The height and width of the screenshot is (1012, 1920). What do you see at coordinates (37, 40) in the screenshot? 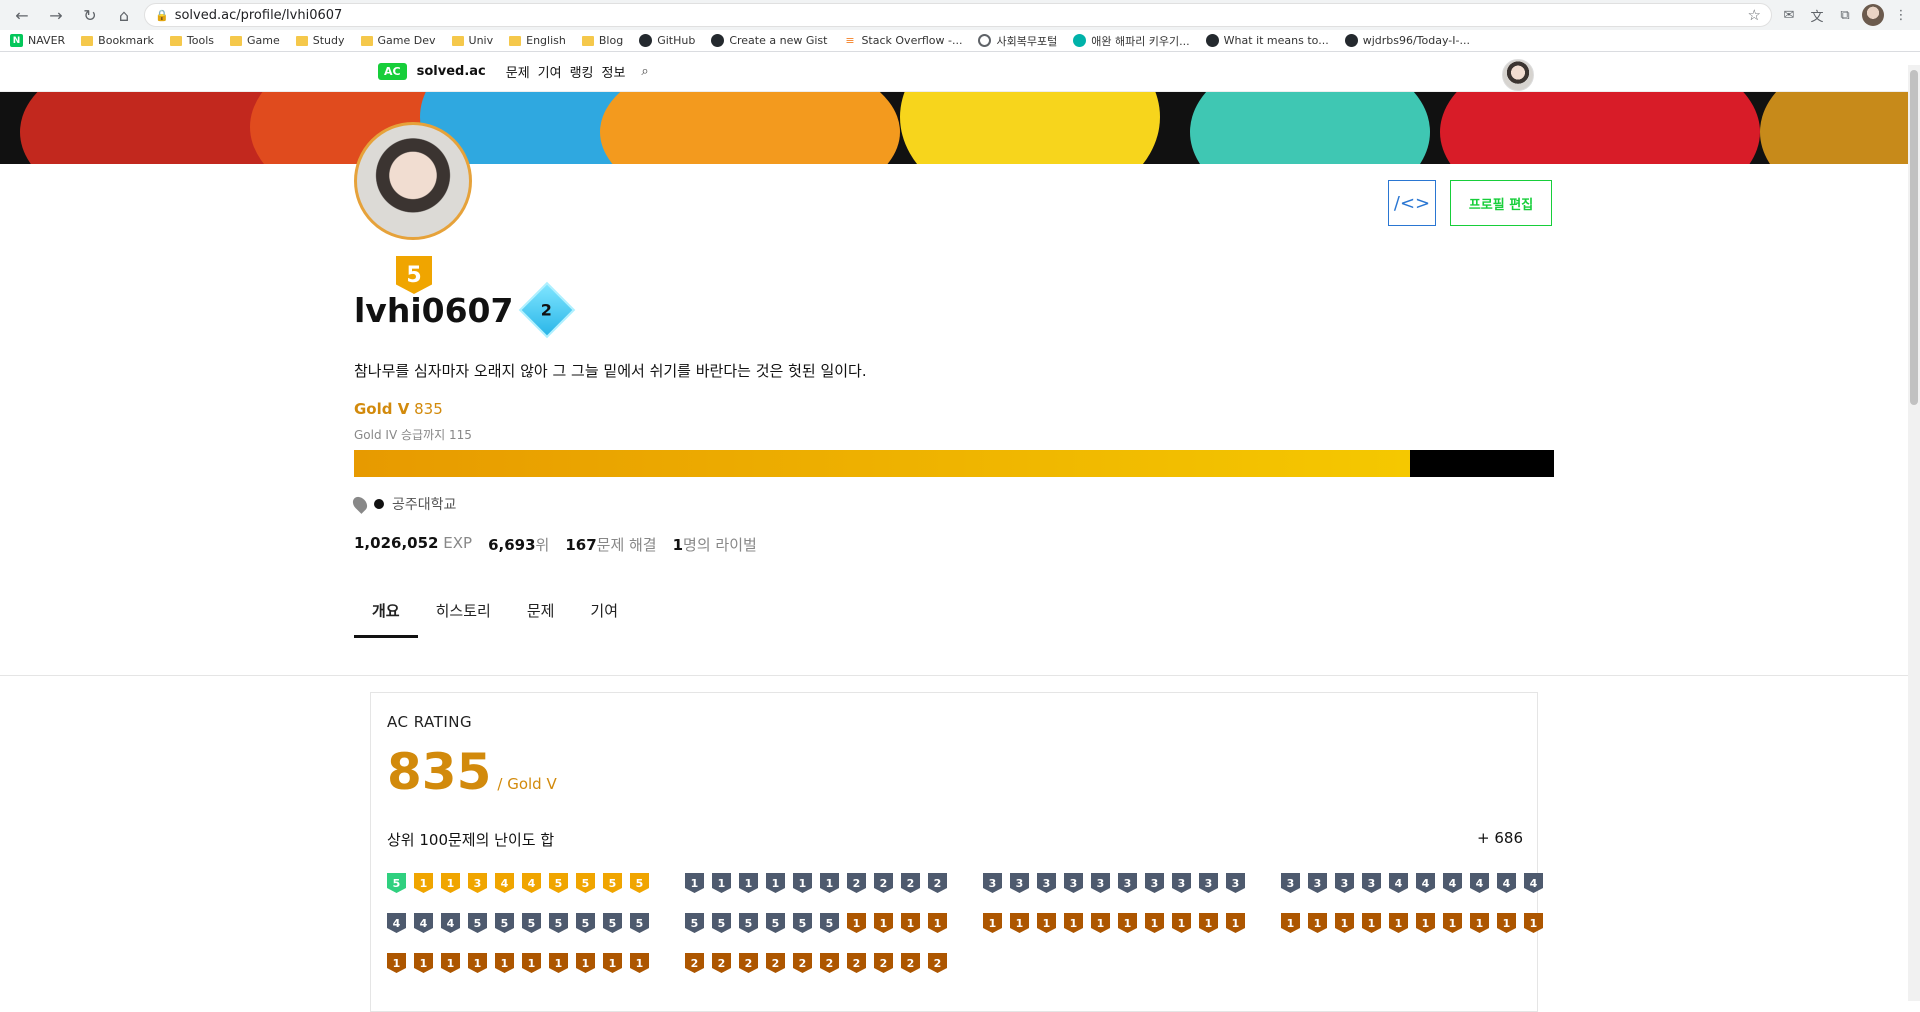
I see `bookmark-item: N NAVER` at bounding box center [37, 40].